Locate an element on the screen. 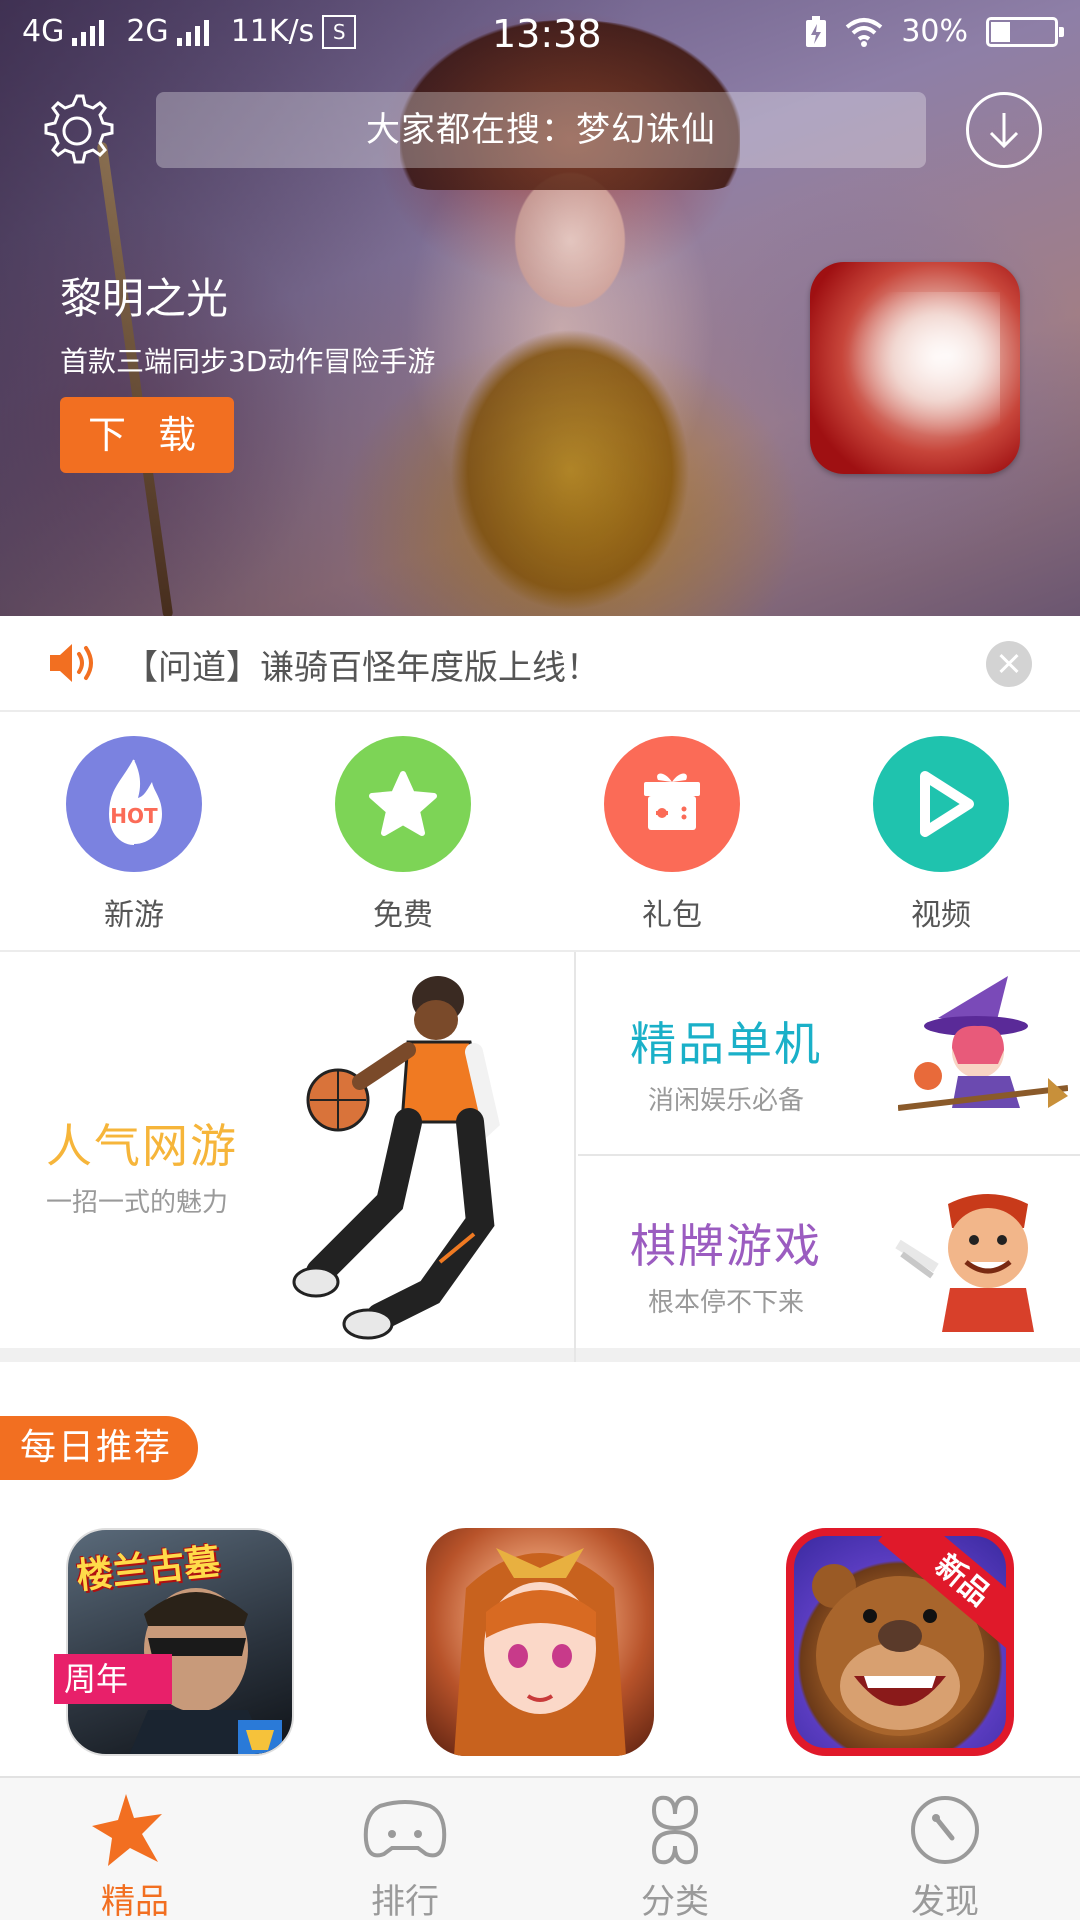 This screenshot has width=1080, height=1920. basketball-player-illustration is located at coordinates (396, 1158).